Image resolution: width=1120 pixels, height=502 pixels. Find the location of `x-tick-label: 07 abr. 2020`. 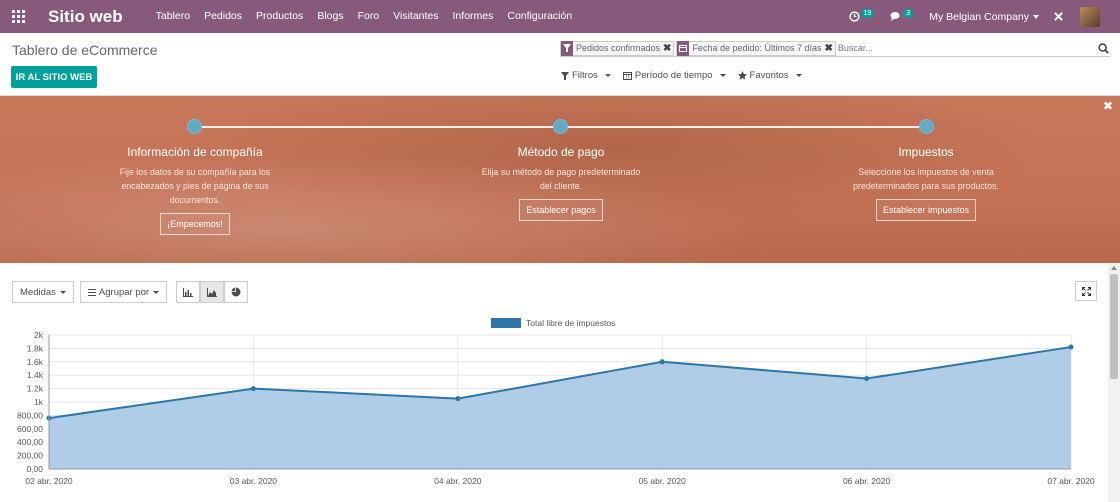

x-tick-label: 07 abr. 2020 is located at coordinates (1071, 481).